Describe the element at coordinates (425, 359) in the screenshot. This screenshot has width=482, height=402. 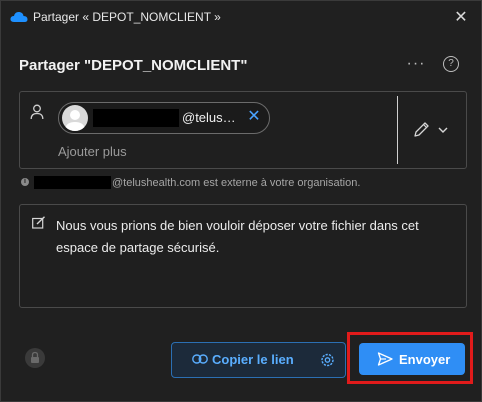
I see `send-label: Envoyer` at that location.